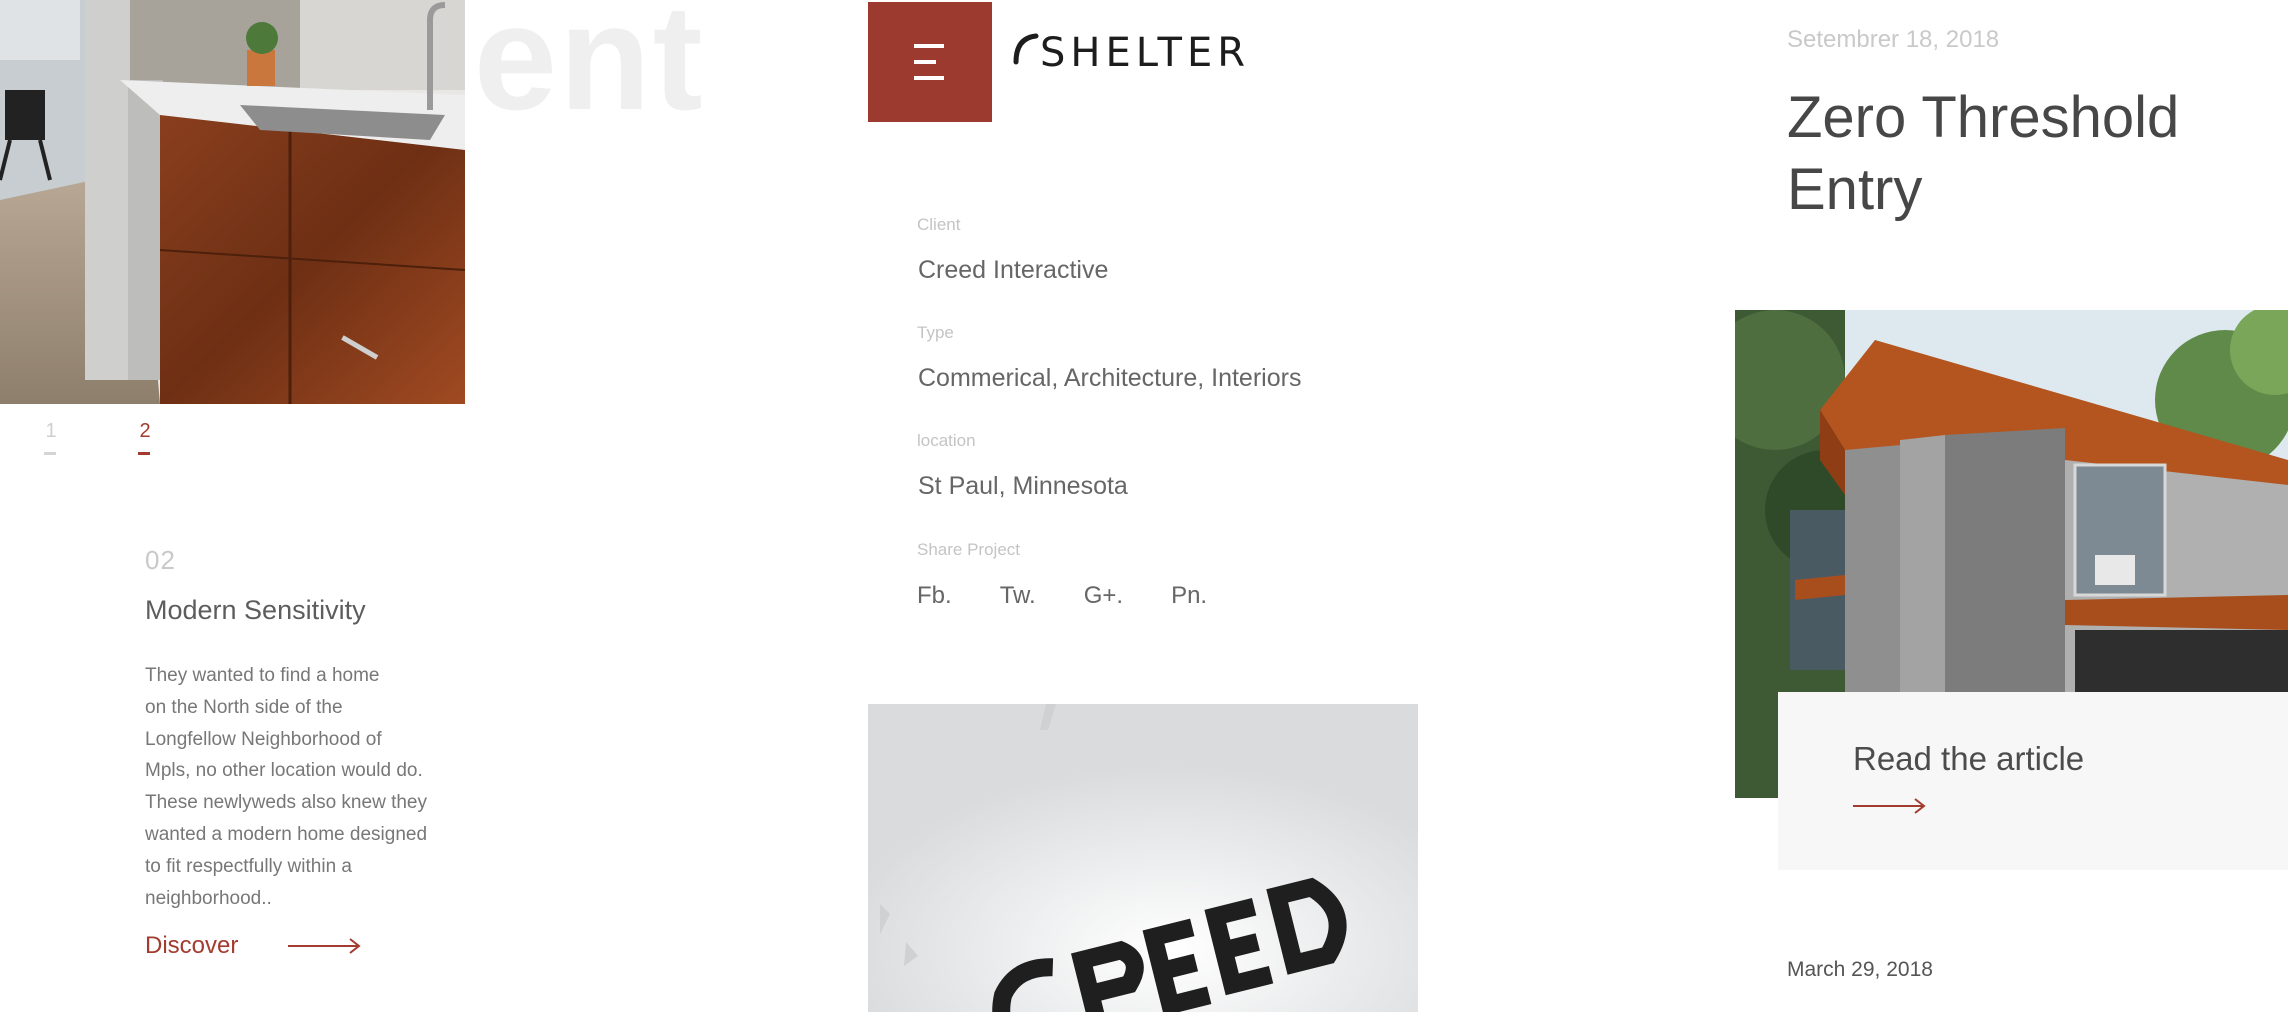 The height and width of the screenshot is (1012, 2288). Describe the element at coordinates (1103, 596) in the screenshot. I see `share-googleplus-link: G+.` at that location.